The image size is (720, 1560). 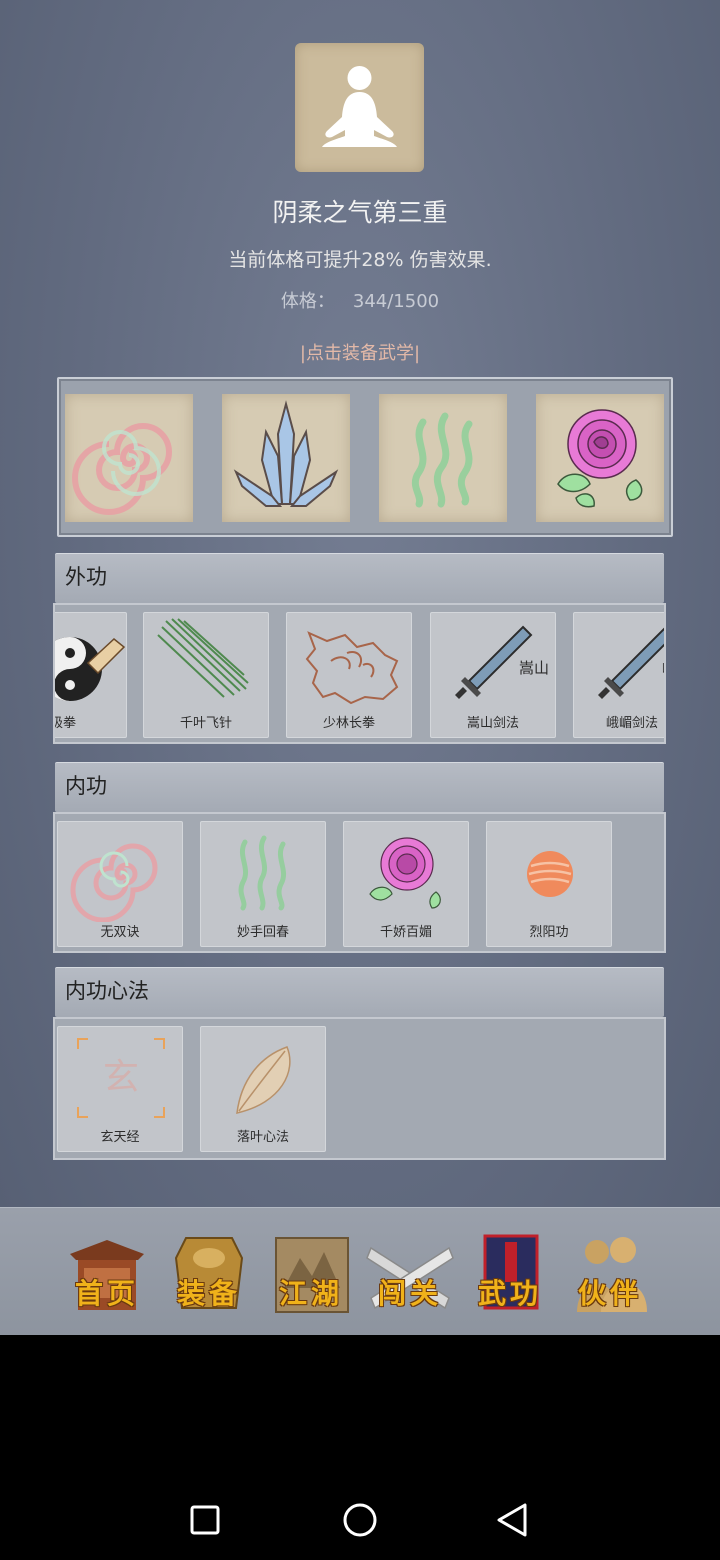 What do you see at coordinates (549, 932) in the screenshot?
I see `skill-label: 烈阳功` at bounding box center [549, 932].